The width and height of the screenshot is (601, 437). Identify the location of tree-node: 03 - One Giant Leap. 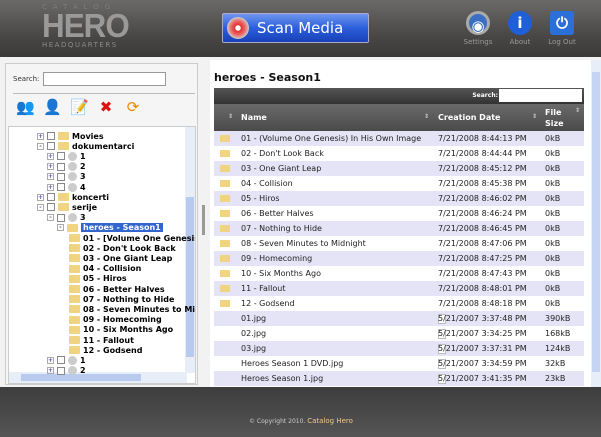
(120, 258).